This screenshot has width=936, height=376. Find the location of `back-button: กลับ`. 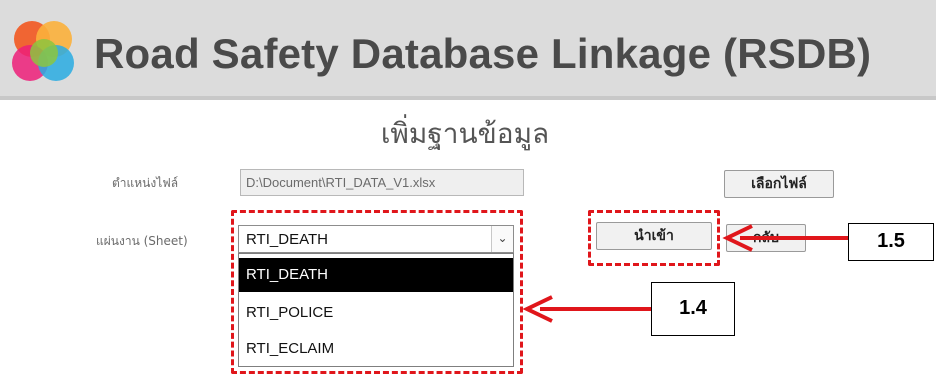

back-button: กลับ is located at coordinates (766, 238).